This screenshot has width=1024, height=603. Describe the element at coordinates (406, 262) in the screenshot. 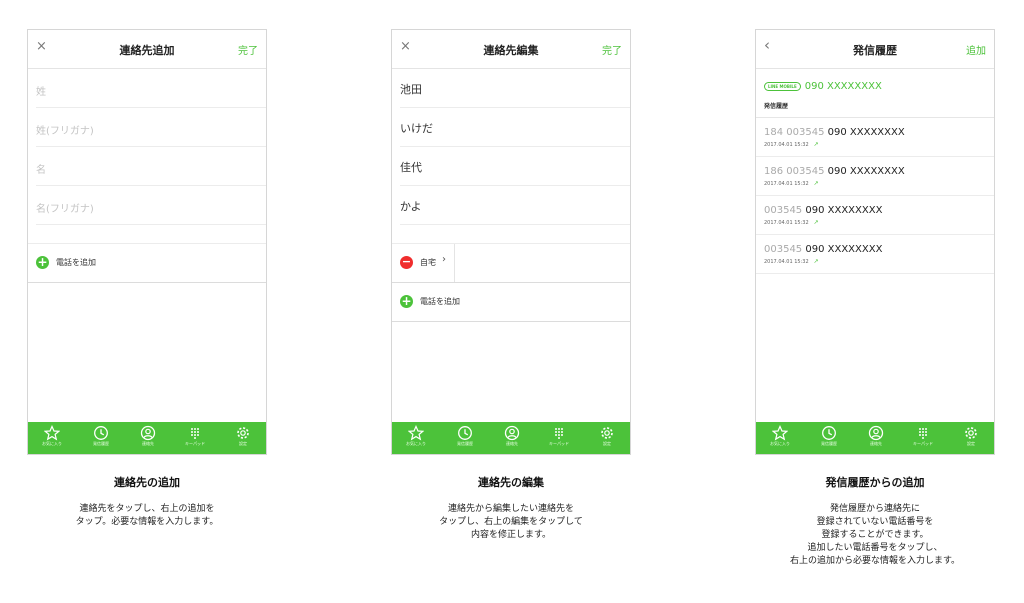

I see `remove-icon: −` at that location.